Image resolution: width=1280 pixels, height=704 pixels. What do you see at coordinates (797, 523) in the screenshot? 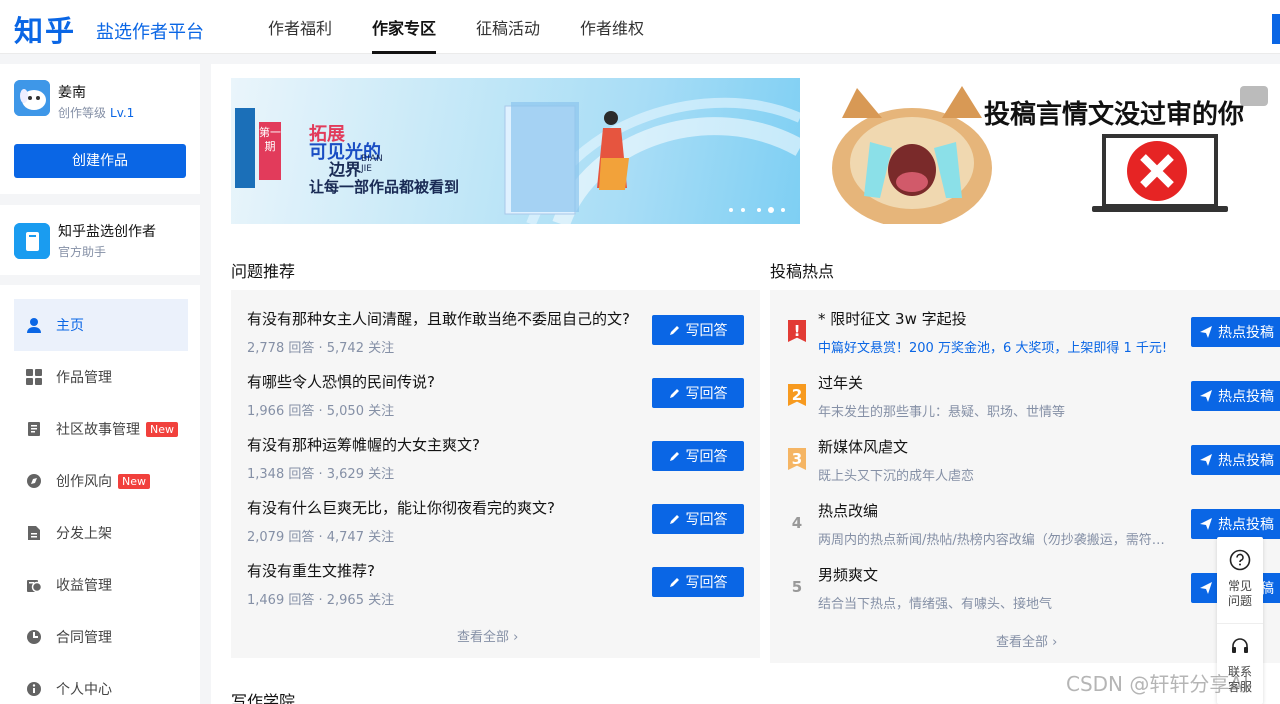
I see `rank-badge: 4` at bounding box center [797, 523].